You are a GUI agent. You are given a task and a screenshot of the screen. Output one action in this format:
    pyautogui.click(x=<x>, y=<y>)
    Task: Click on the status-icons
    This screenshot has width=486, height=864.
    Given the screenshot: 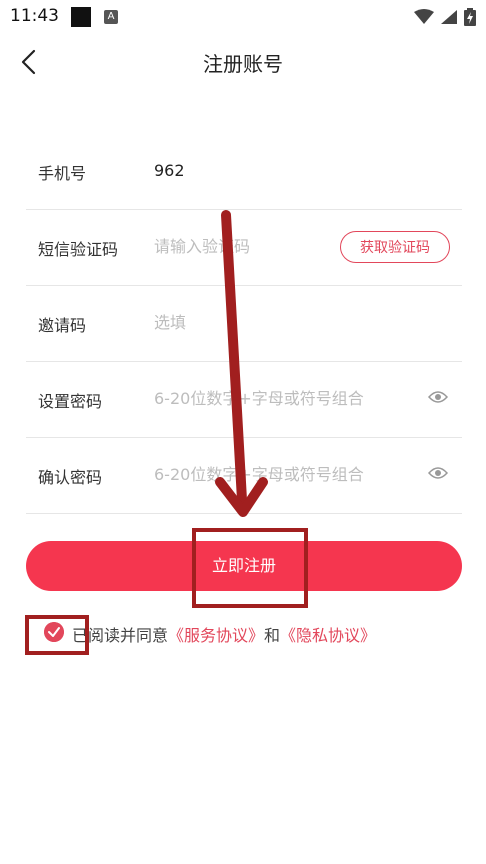 What is the action you would take?
    pyautogui.click(x=445, y=17)
    